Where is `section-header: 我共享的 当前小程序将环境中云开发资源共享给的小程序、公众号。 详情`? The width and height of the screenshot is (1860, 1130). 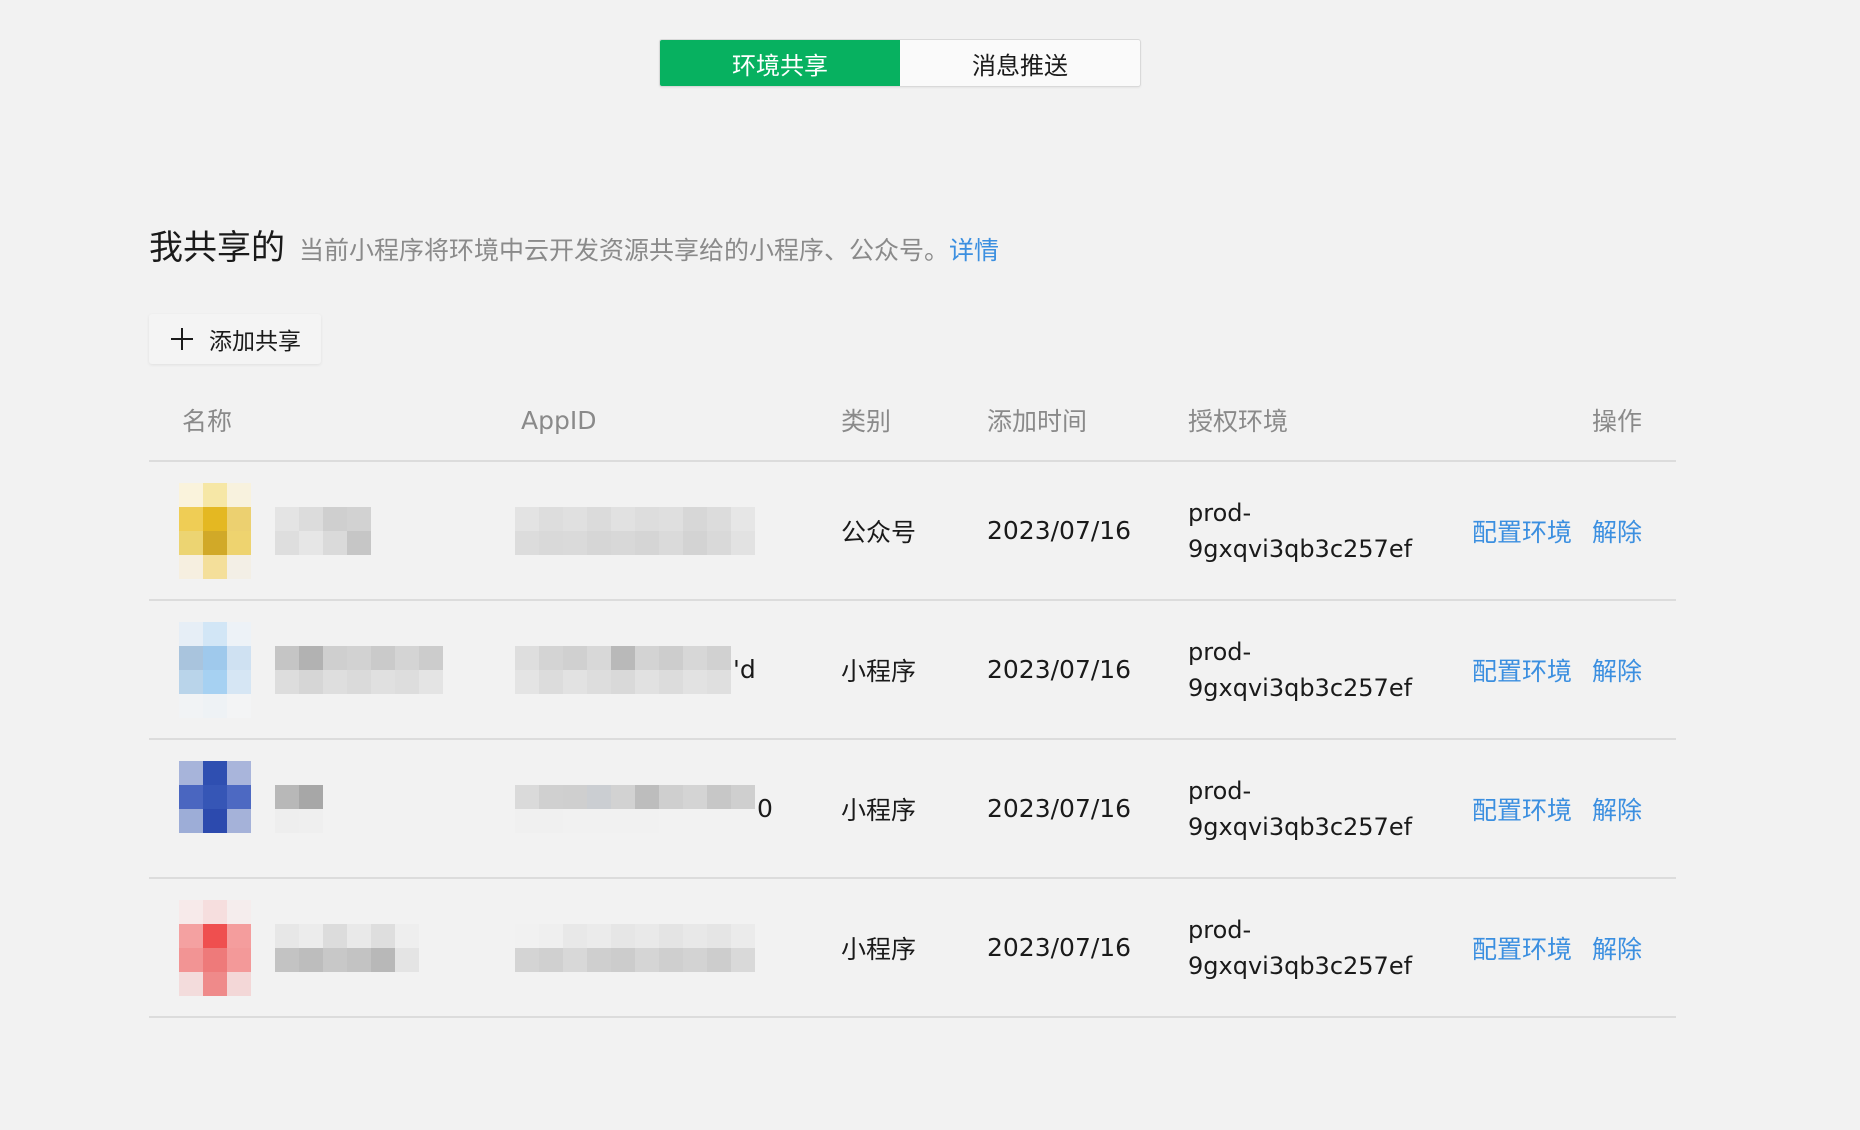
section-header: 我共享的 当前小程序将环境中云开发资源共享给的小程序、公众号。 详情 is located at coordinates (574, 244).